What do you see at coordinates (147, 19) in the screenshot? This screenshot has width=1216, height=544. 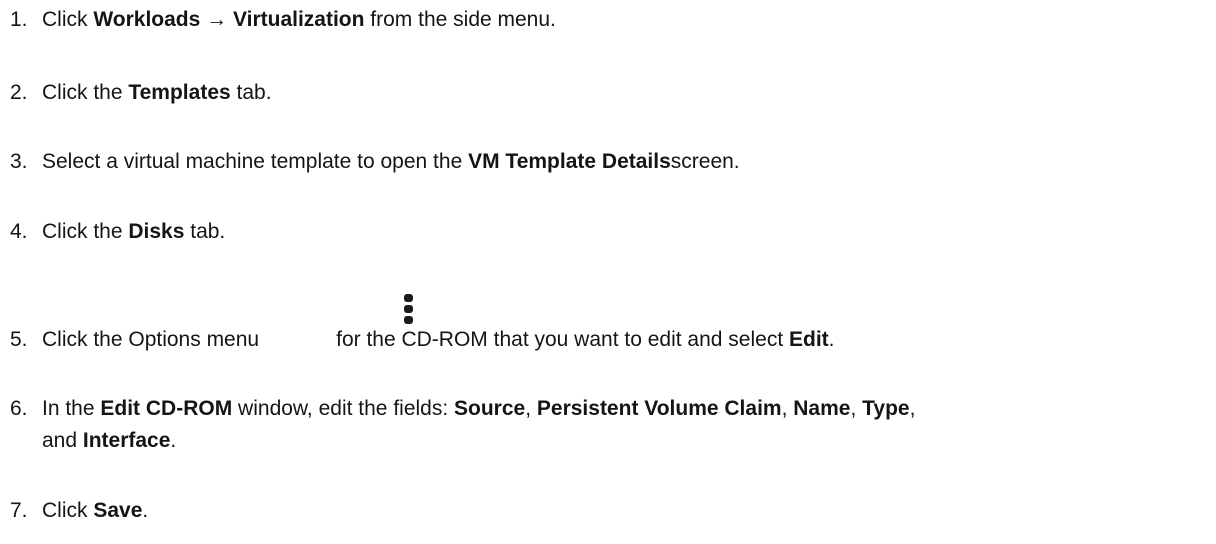 I see `ui-term-workloads: Workloads` at bounding box center [147, 19].